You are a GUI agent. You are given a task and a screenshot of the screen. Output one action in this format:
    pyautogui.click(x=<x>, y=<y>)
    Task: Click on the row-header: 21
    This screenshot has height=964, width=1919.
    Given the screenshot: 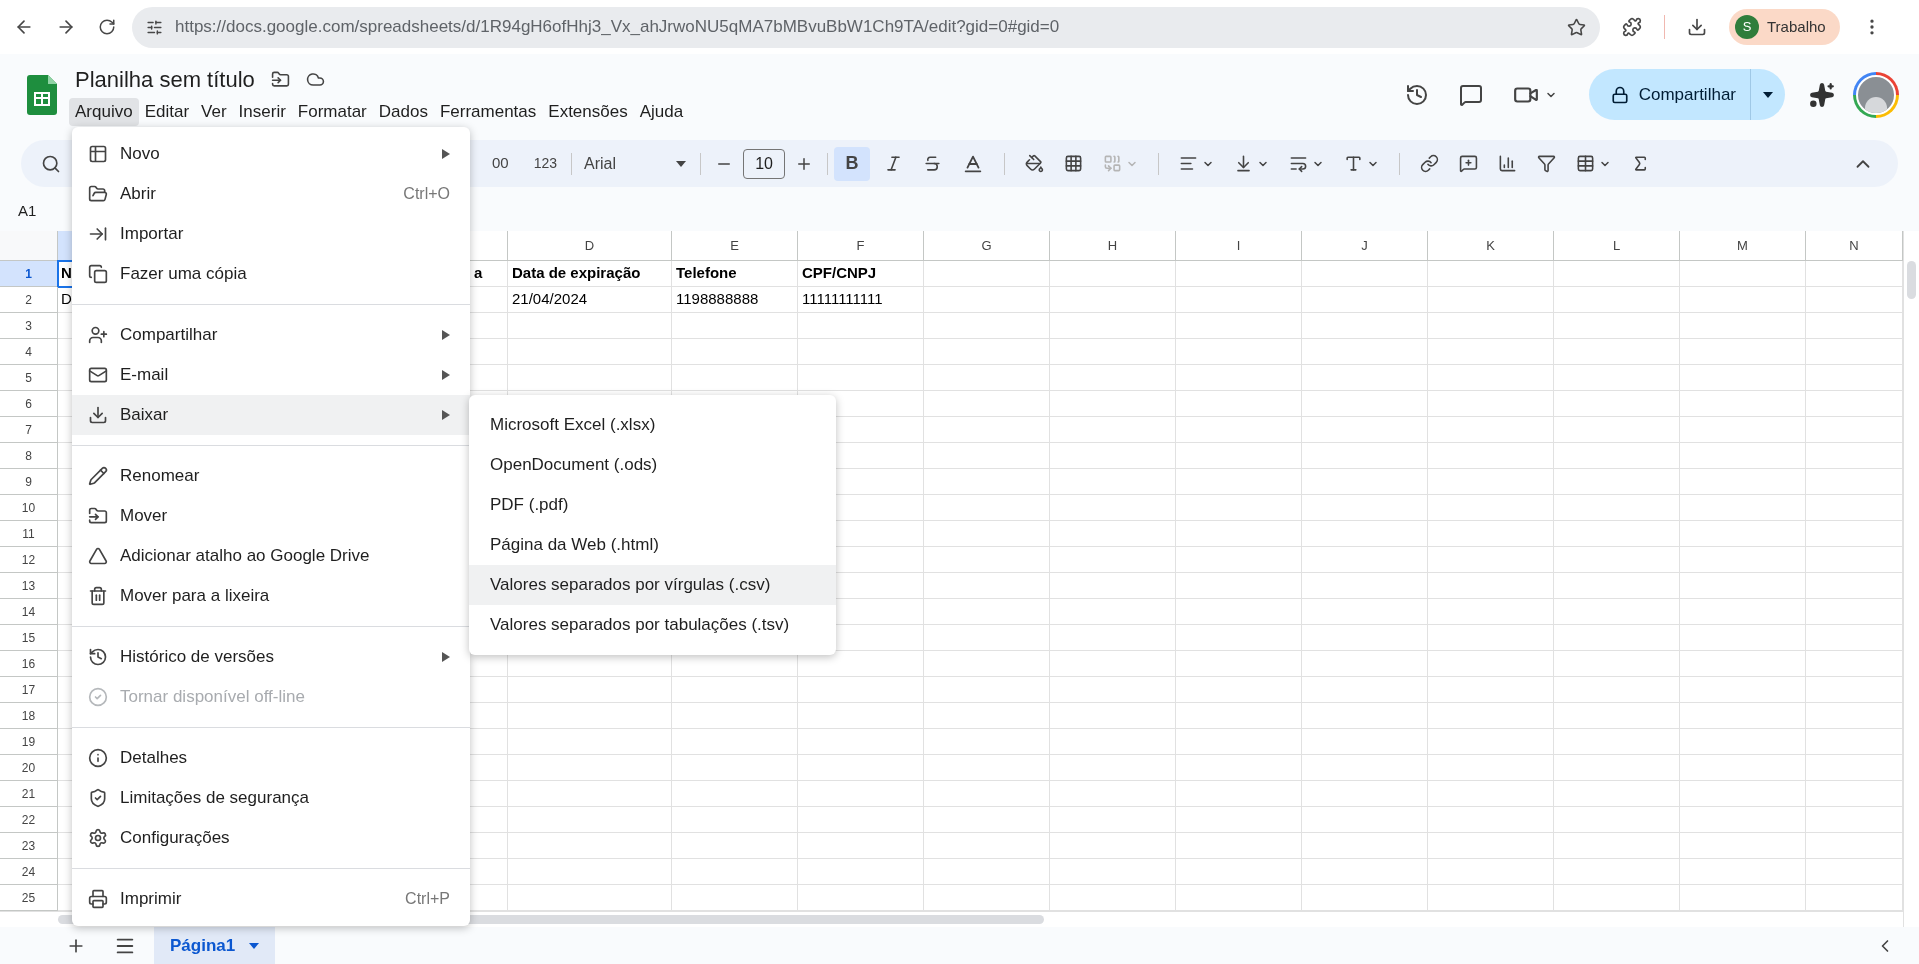 What is the action you would take?
    pyautogui.click(x=29, y=794)
    